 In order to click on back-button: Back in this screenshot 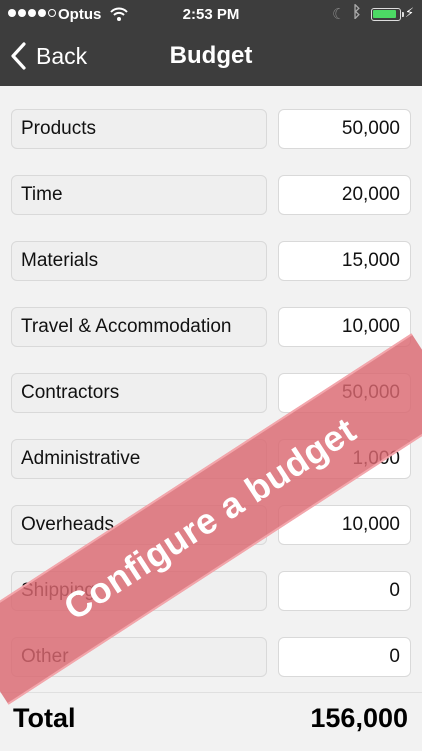, I will do `click(48, 56)`.